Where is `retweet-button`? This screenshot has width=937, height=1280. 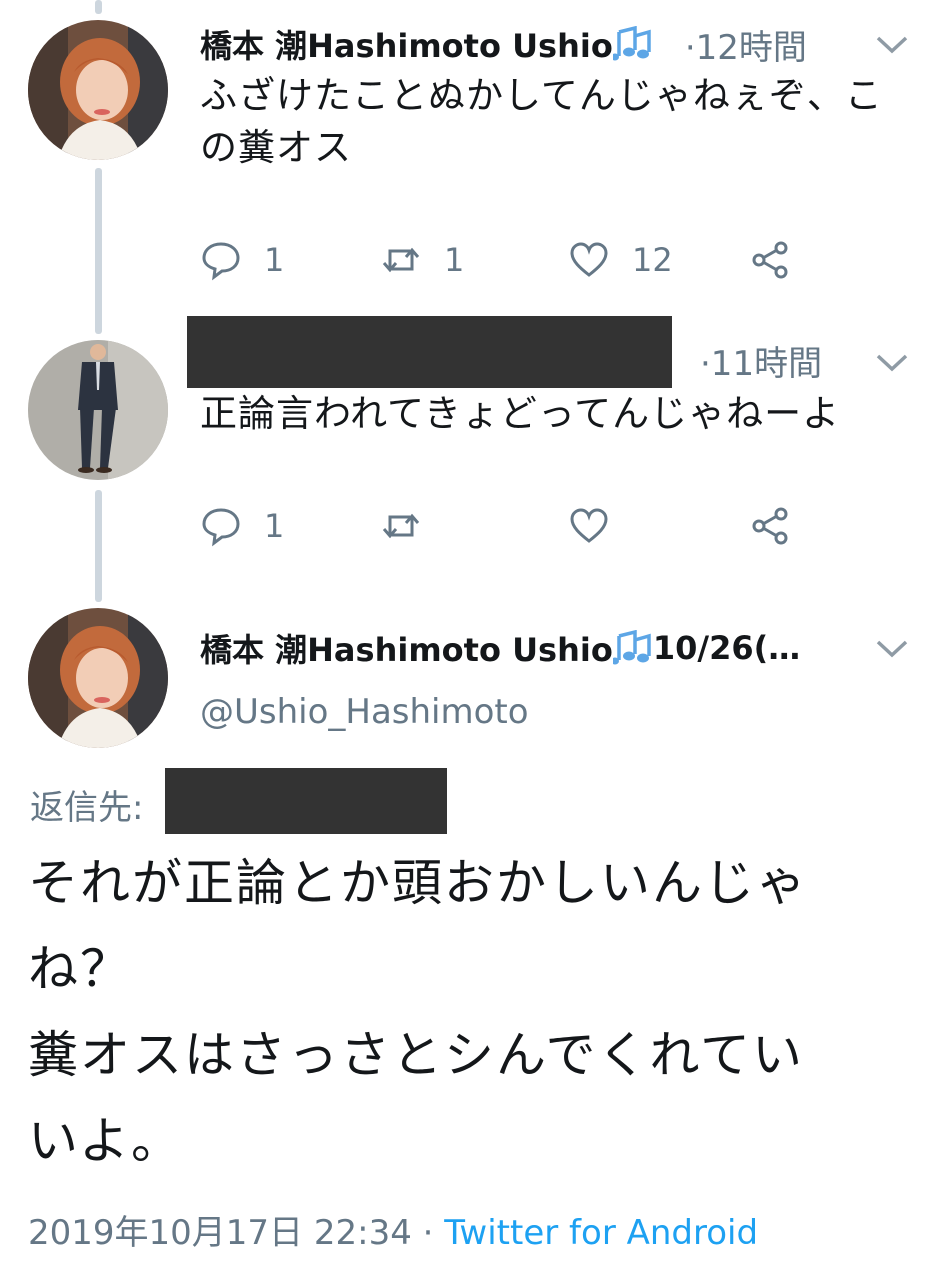
retweet-button is located at coordinates (401, 526).